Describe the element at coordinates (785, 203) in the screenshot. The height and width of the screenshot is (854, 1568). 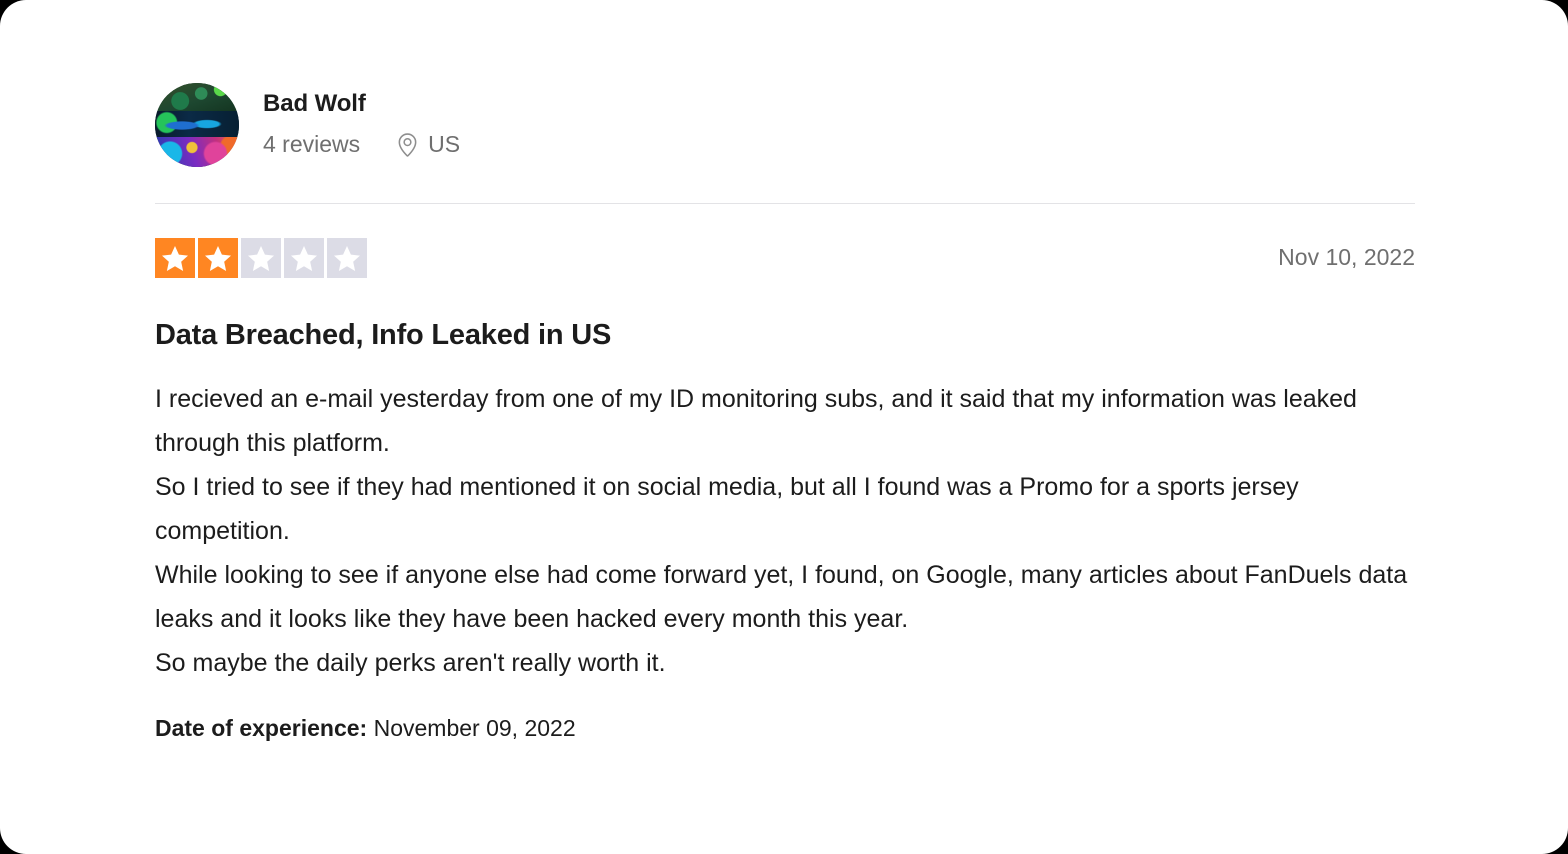
I see `header-divider` at that location.